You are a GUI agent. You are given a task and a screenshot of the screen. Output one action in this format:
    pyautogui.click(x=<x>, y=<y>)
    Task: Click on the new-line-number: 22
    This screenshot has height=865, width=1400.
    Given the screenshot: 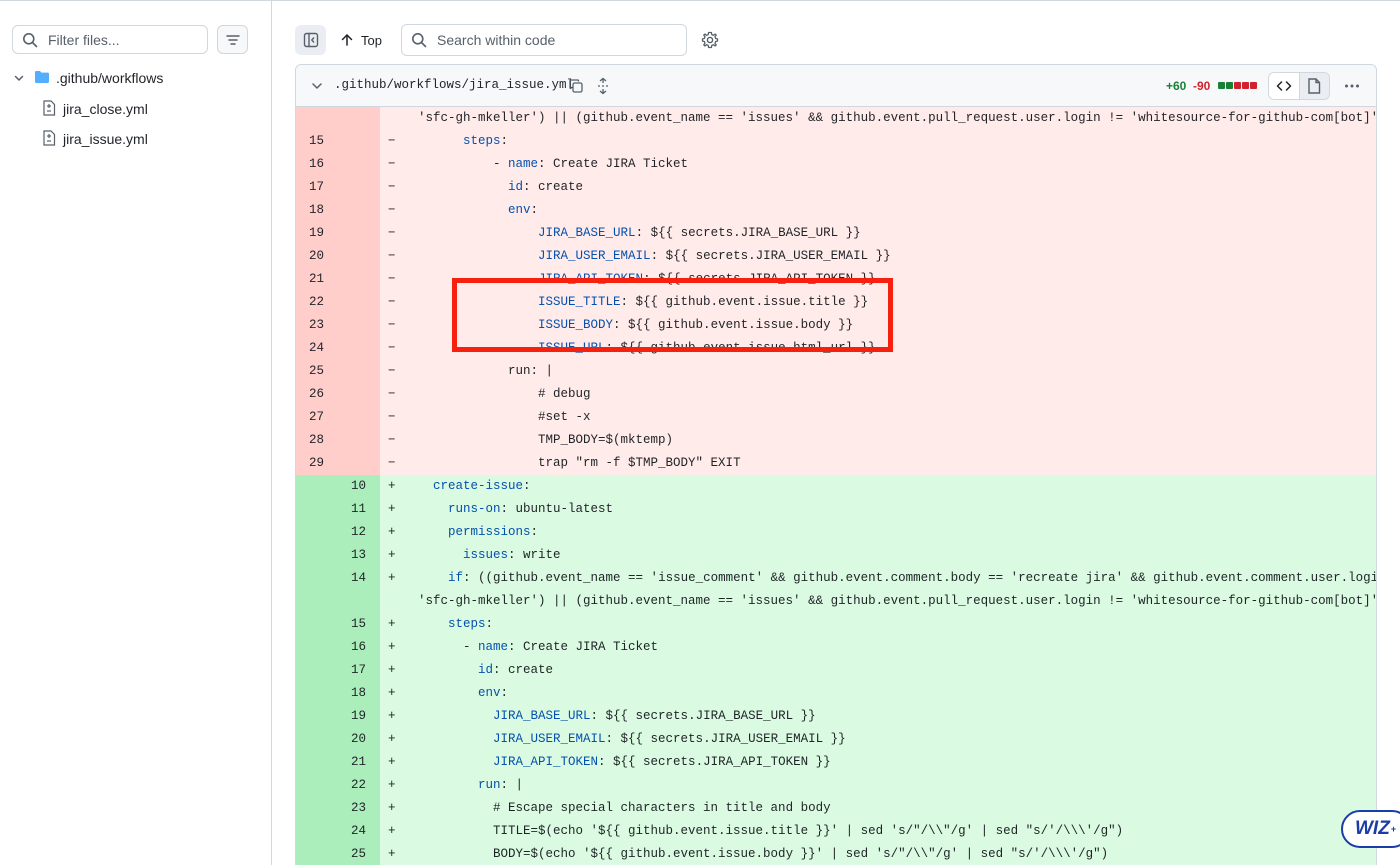 What is the action you would take?
    pyautogui.click(x=352, y=785)
    